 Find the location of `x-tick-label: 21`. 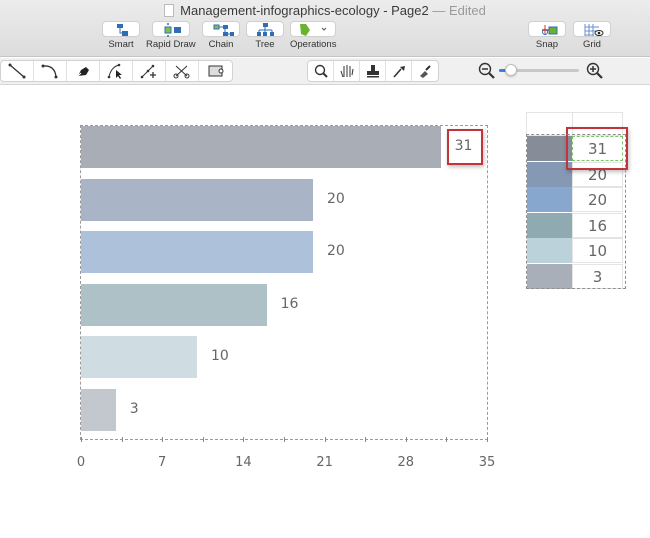

x-tick-label: 21 is located at coordinates (324, 462).